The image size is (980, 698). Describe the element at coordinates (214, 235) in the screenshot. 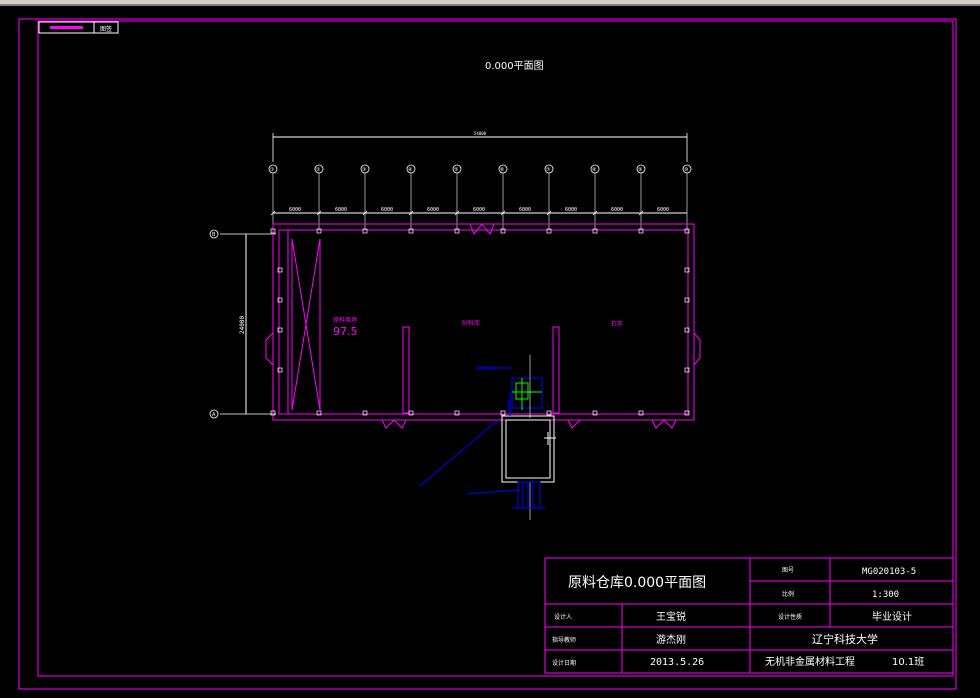

I see `row-label-b: B` at that location.